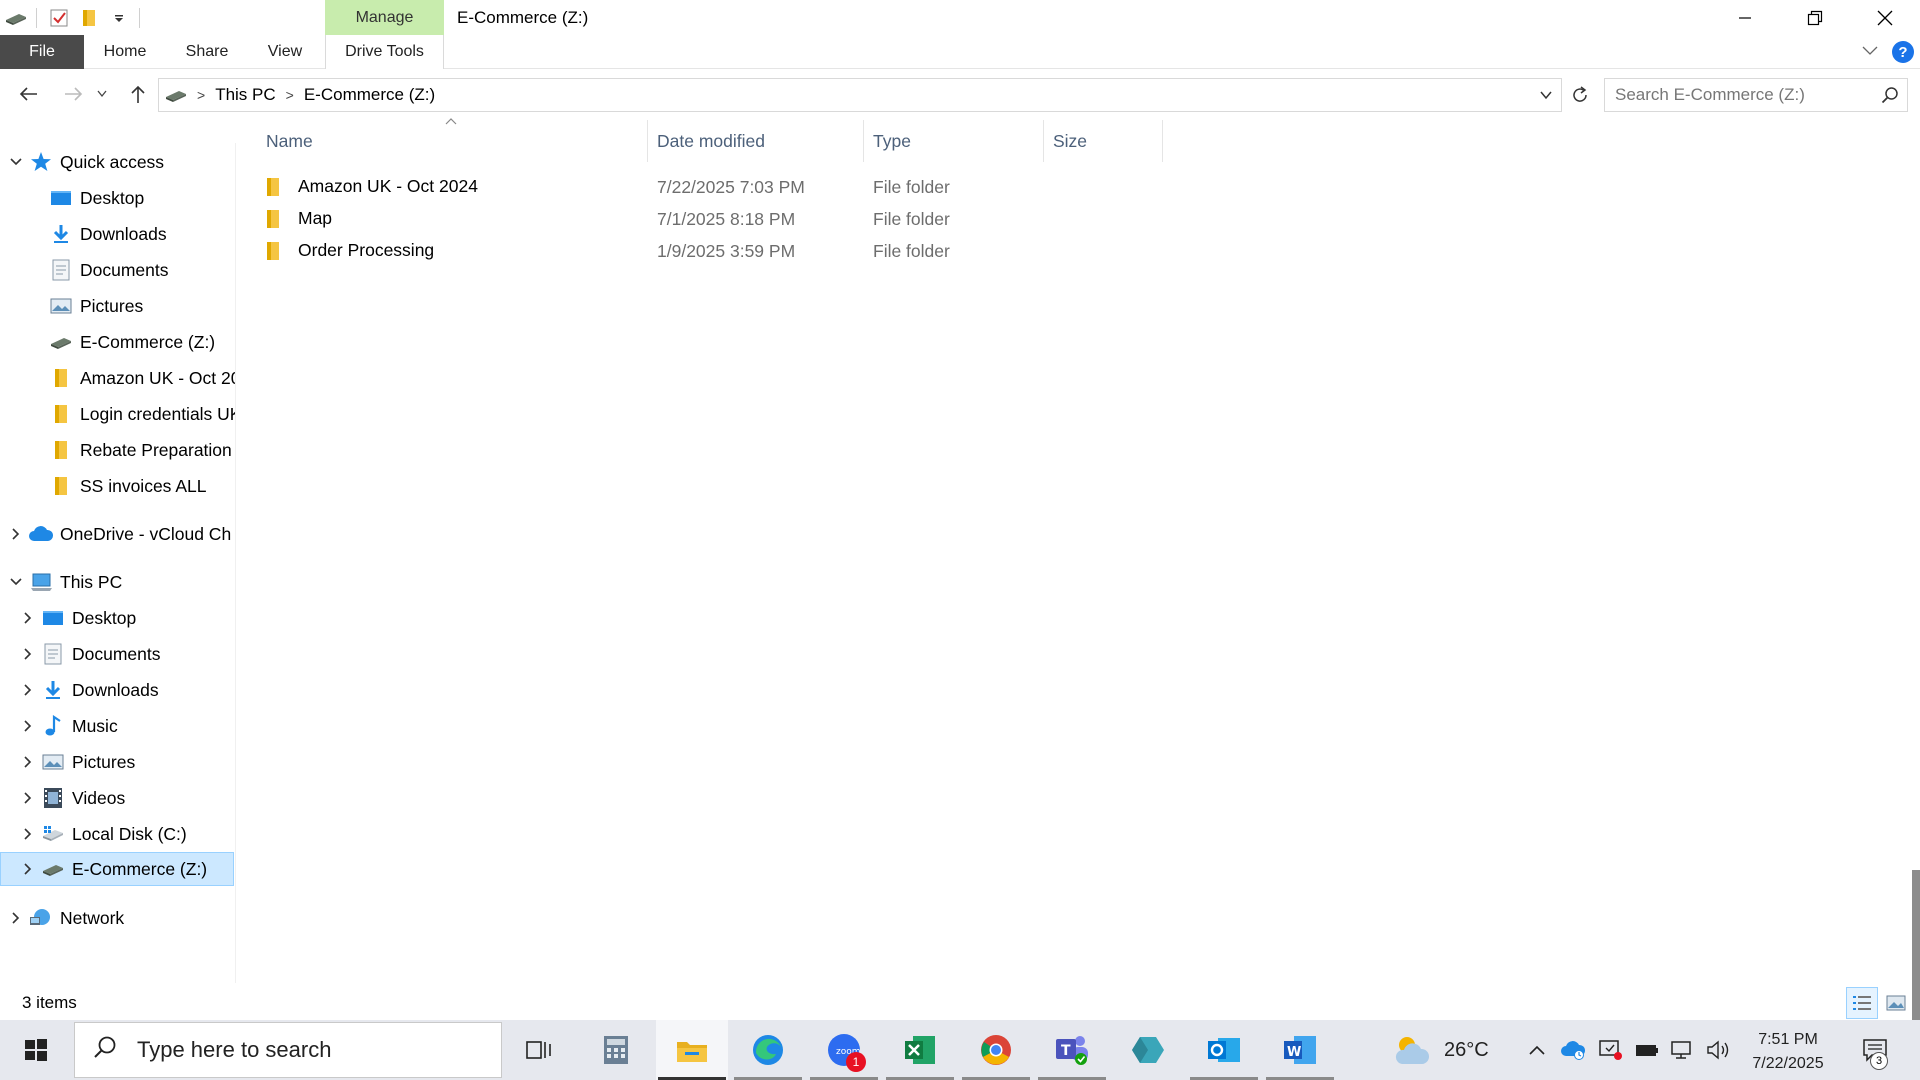 This screenshot has height=1080, width=1920. What do you see at coordinates (1710, 95) in the screenshot?
I see `search-input: Search E-Commerce (Z:)` at bounding box center [1710, 95].